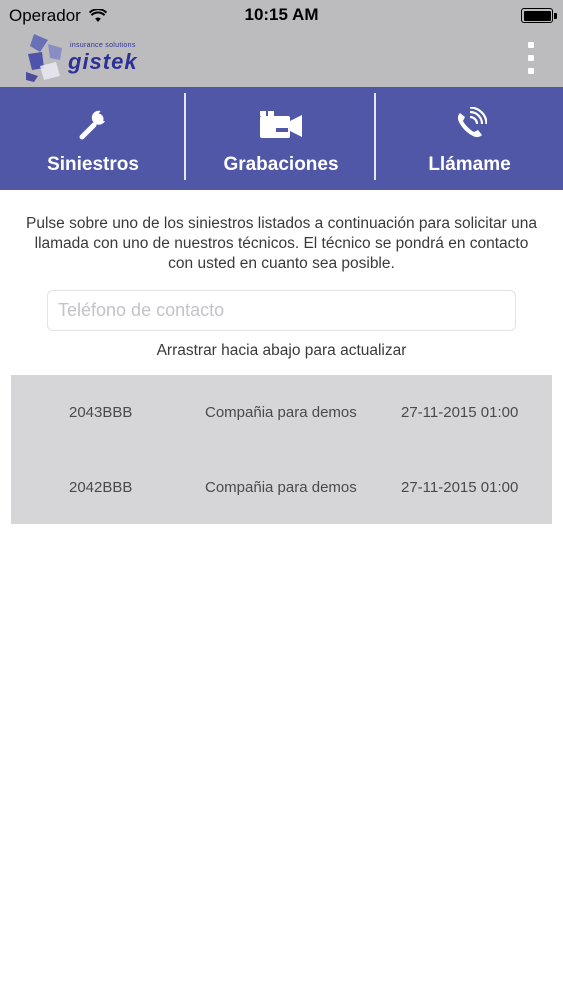 The height and width of the screenshot is (1000, 563). What do you see at coordinates (103, 45) in the screenshot?
I see `logo-tagline: insurance solutions` at bounding box center [103, 45].